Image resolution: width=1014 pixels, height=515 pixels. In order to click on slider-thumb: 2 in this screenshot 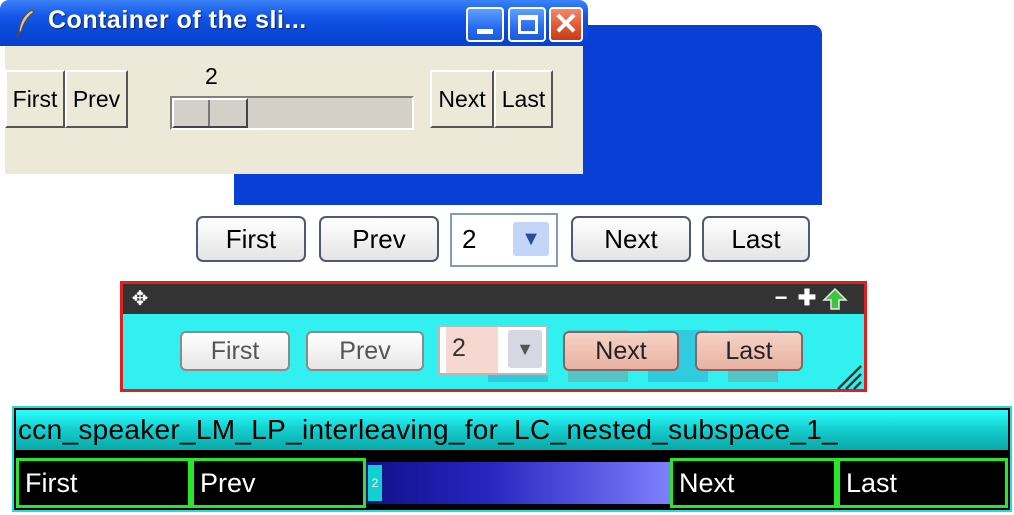, I will do `click(375, 483)`.